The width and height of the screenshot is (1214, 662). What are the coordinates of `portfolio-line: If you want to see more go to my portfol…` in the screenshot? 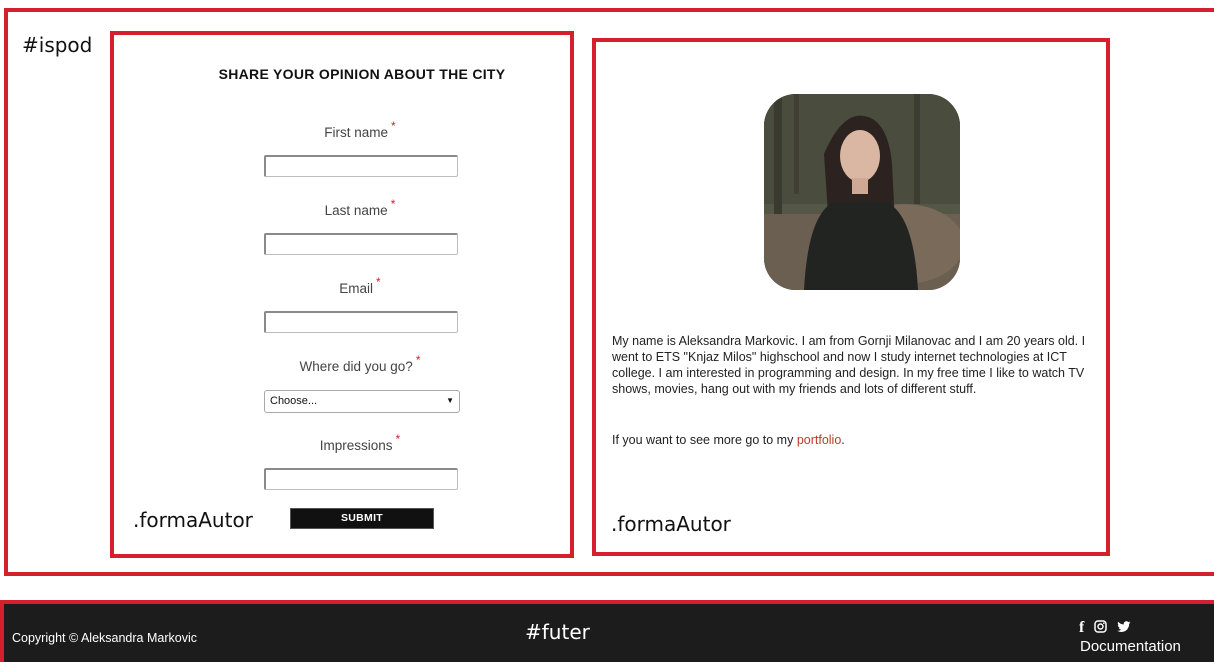 It's located at (728, 440).